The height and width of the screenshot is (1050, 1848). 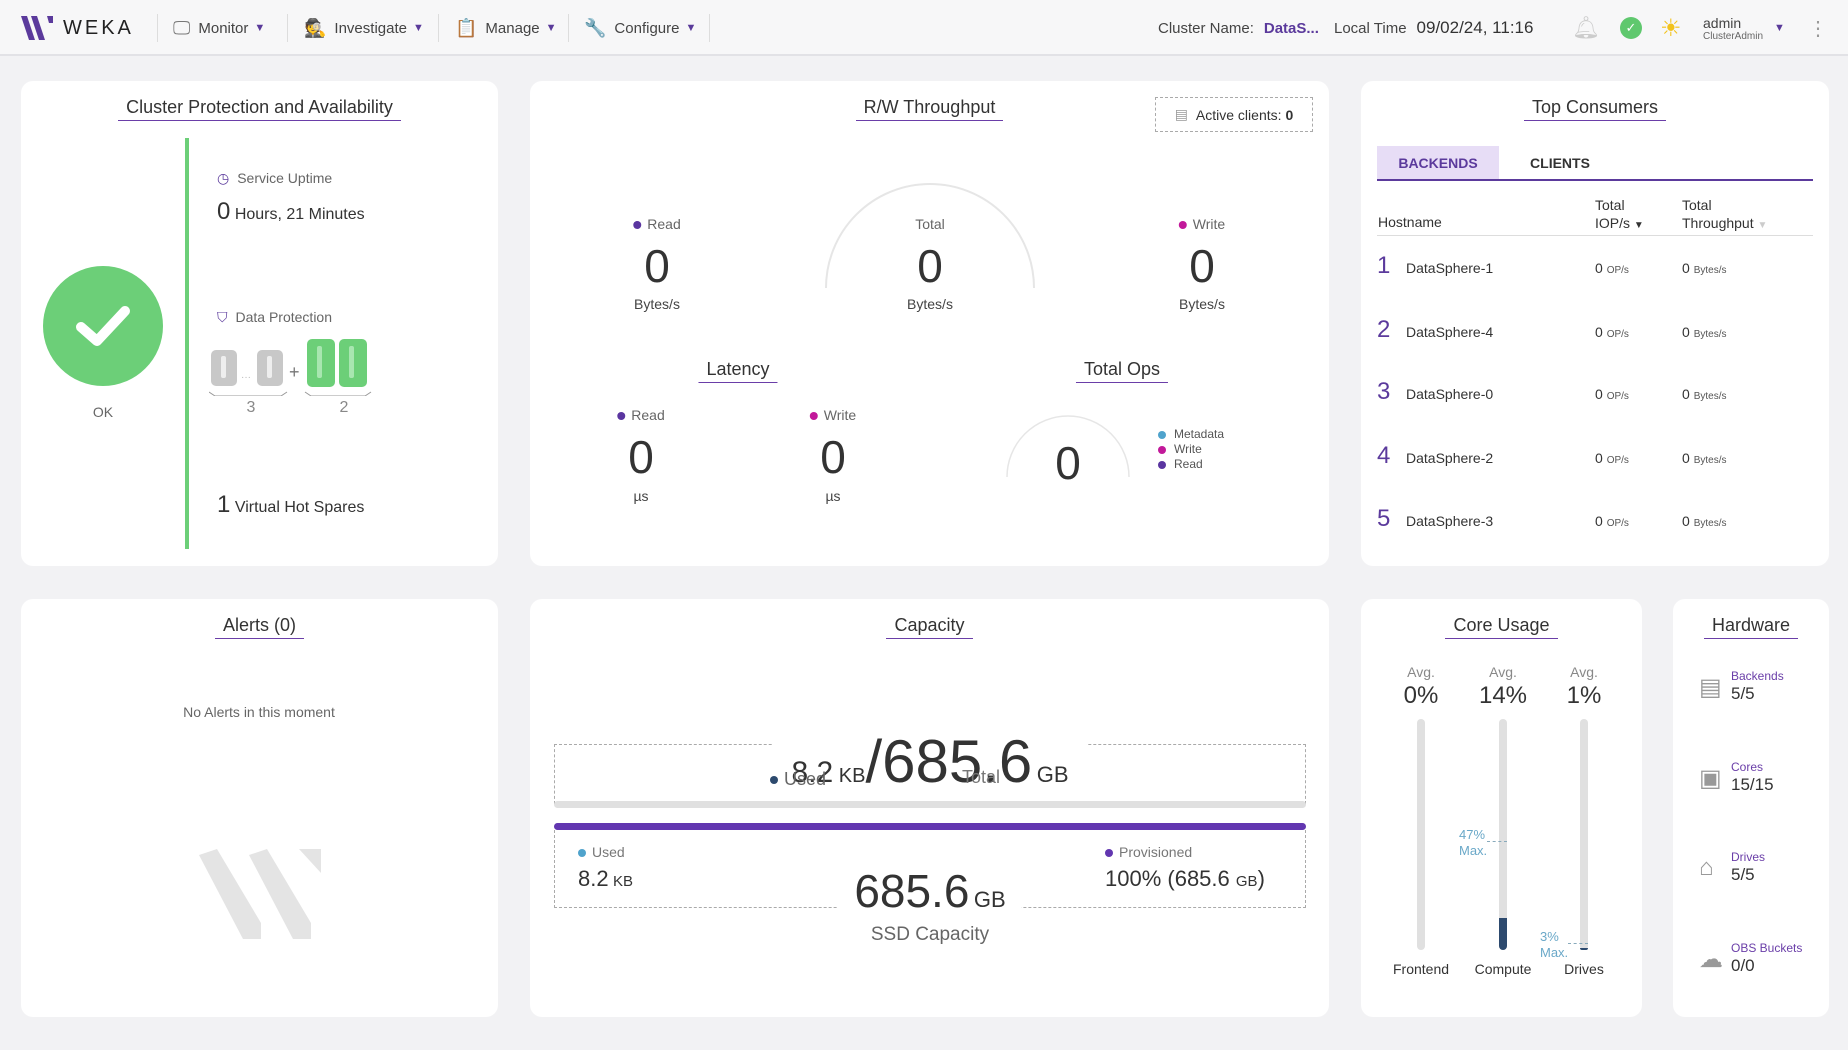 I want to click on max-label: 47% Max., so click(x=1473, y=843).